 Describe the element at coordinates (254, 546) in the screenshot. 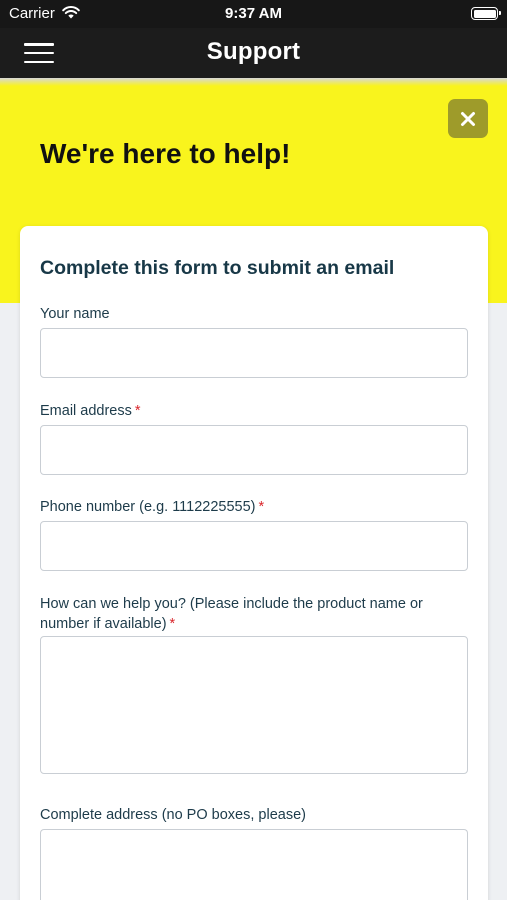

I see `phone-field` at that location.